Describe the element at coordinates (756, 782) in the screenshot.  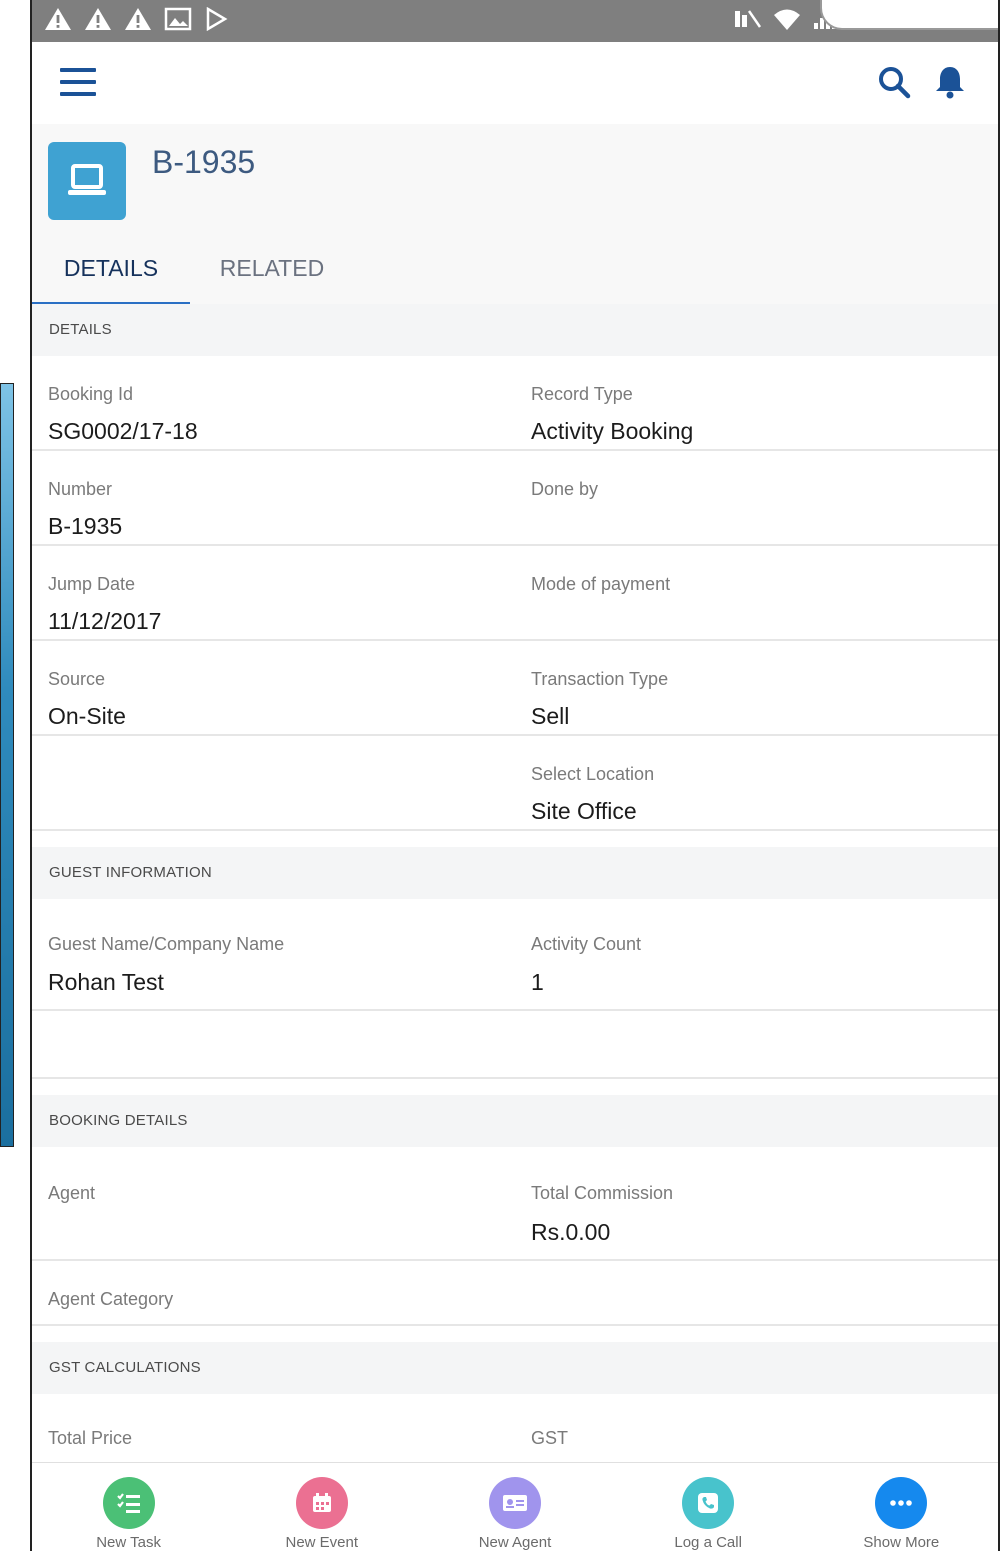
I see `field-select-location: Select Location Site Office` at that location.